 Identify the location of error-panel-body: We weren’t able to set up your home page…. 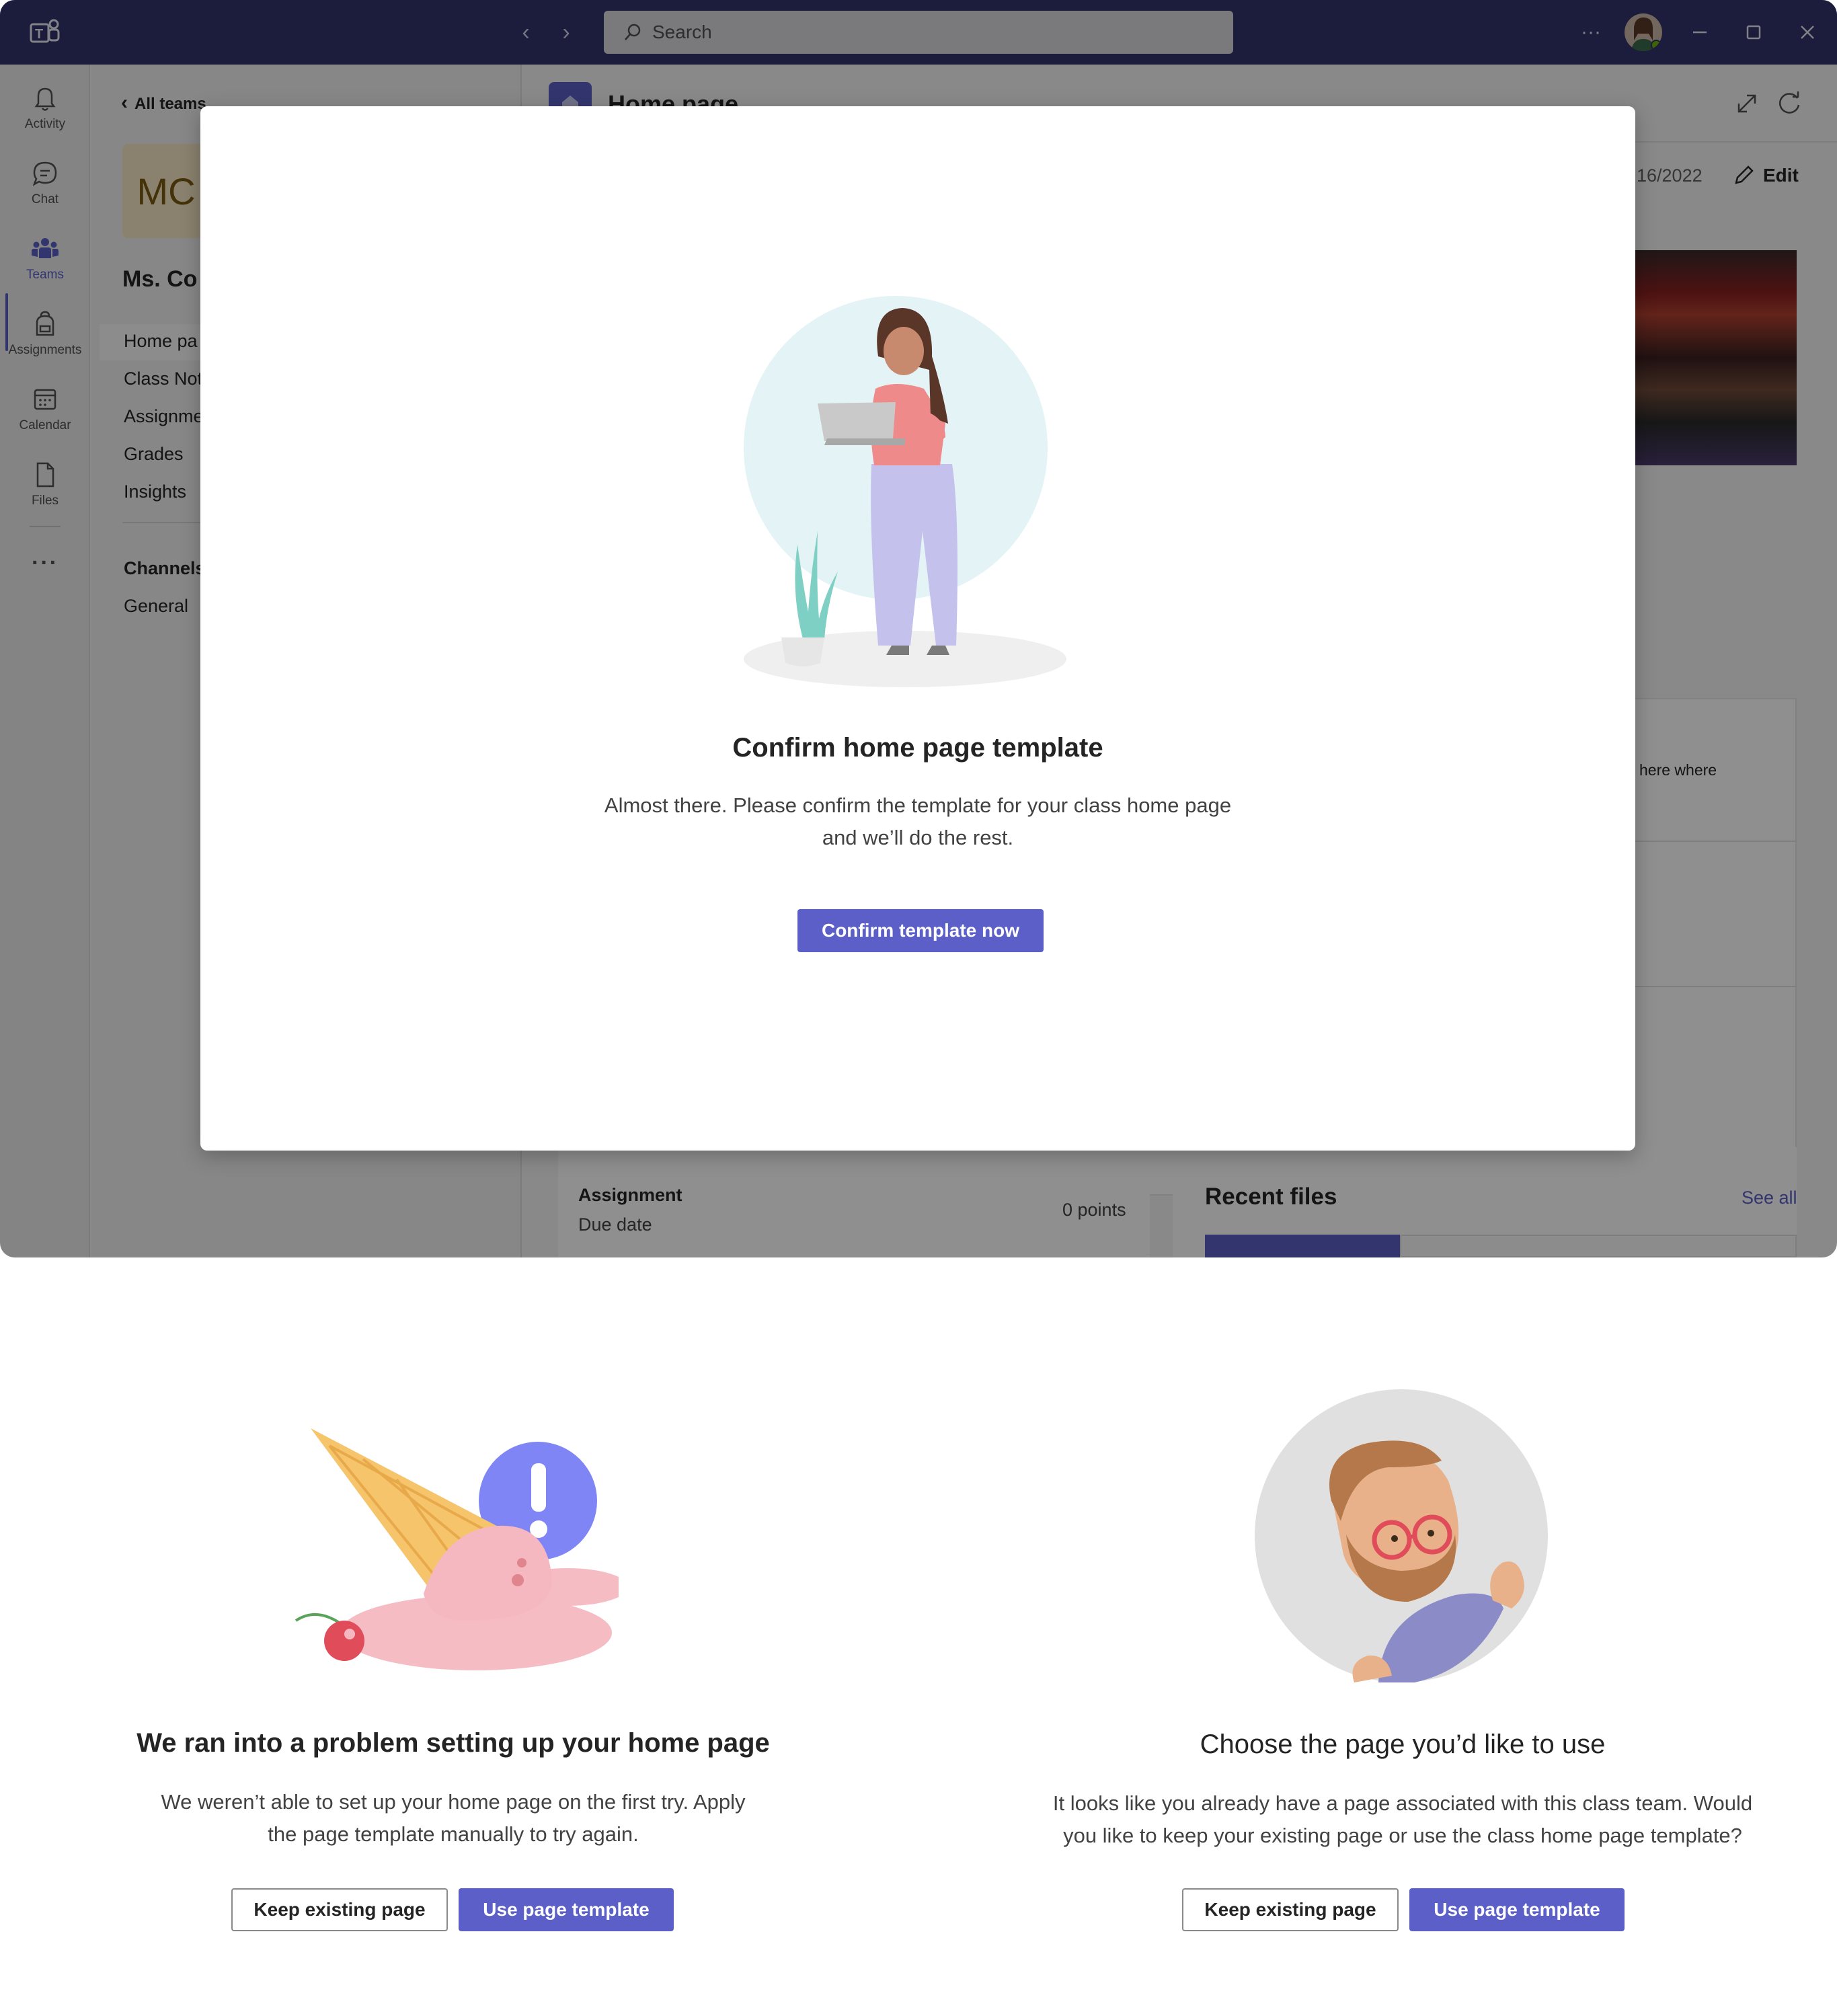
(453, 1818).